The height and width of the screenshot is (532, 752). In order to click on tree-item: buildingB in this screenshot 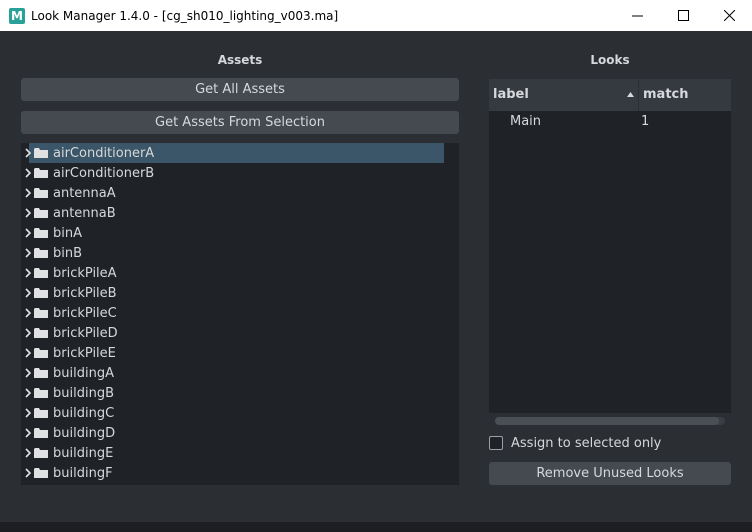, I will do `click(232, 393)`.